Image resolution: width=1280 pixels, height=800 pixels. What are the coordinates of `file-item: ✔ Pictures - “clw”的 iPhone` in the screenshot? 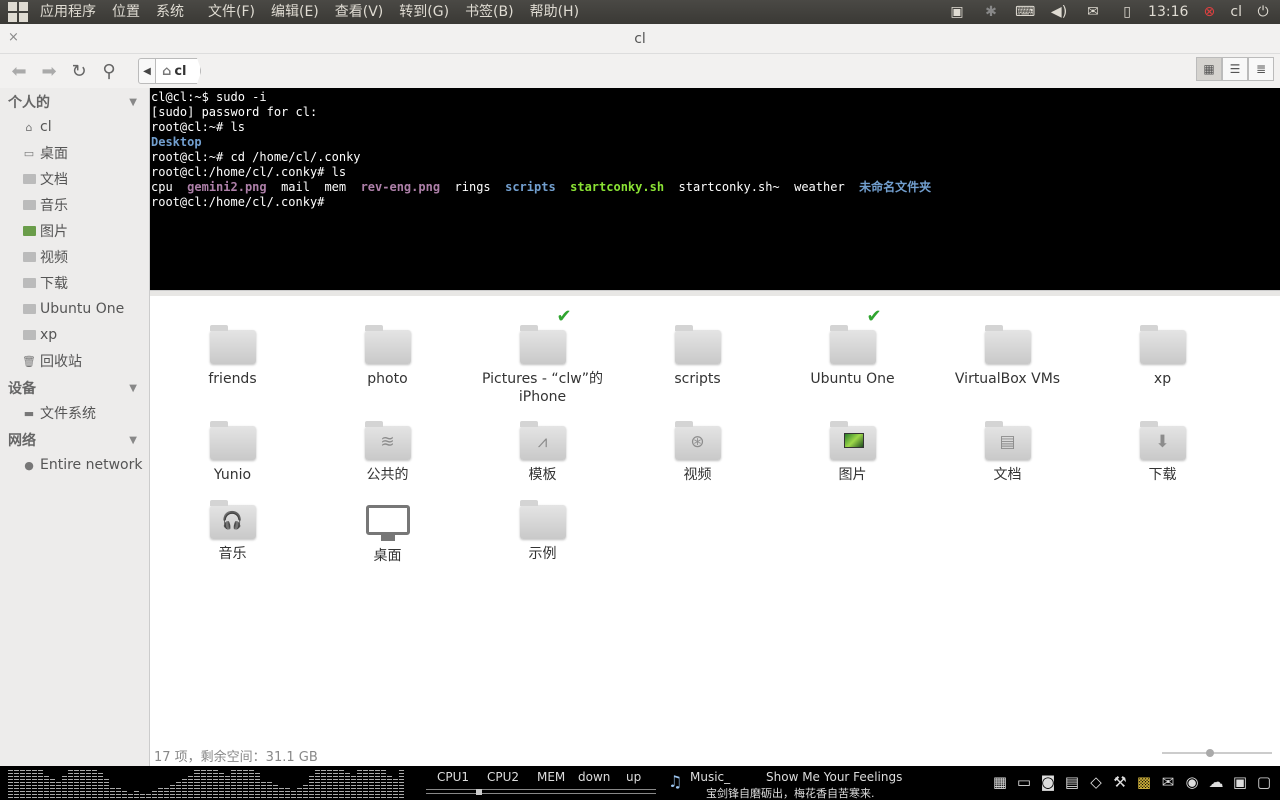 It's located at (542, 356).